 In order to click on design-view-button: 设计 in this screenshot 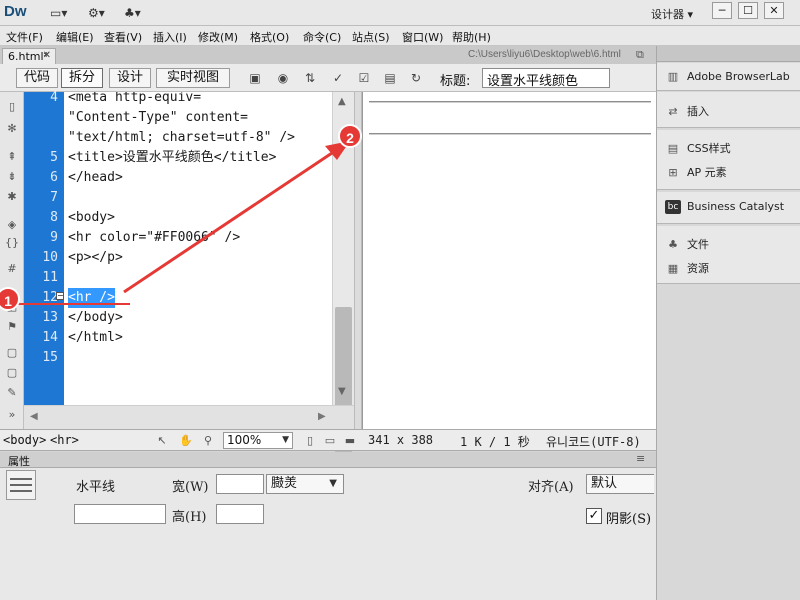, I will do `click(130, 78)`.